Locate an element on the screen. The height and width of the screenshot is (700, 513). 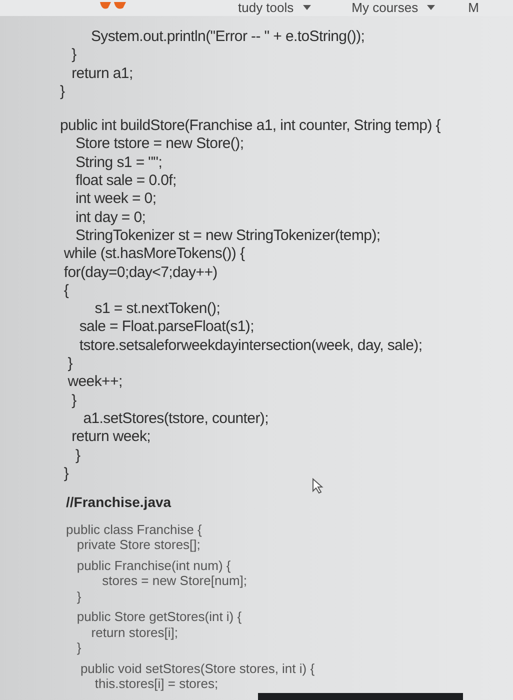
code-line: public Store getStores(int i) { is located at coordinates (159, 617).